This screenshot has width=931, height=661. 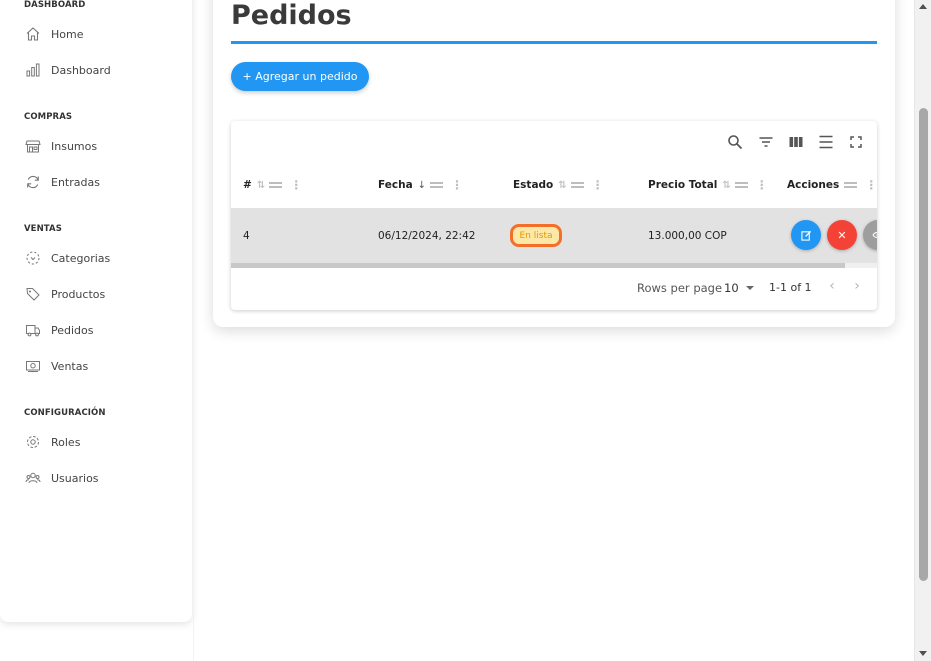 I want to click on refresh-icon, so click(x=33, y=182).